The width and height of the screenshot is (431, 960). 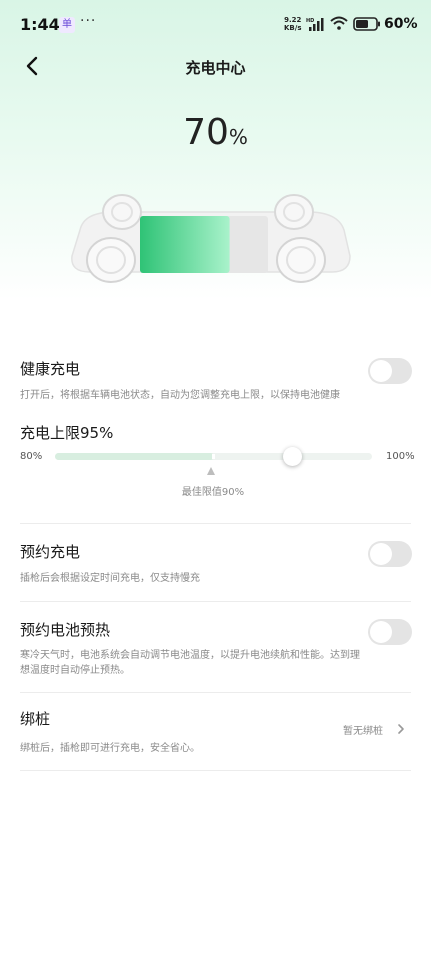 I want to click on best-value-label: 最佳限值90%, so click(x=213, y=492).